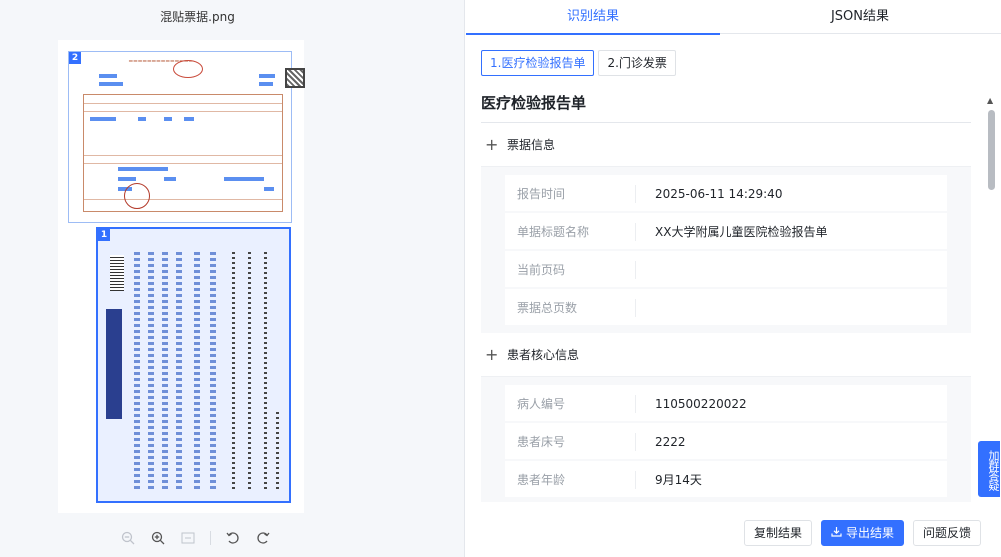  What do you see at coordinates (158, 538) in the screenshot?
I see `zoom-in-icon` at bounding box center [158, 538].